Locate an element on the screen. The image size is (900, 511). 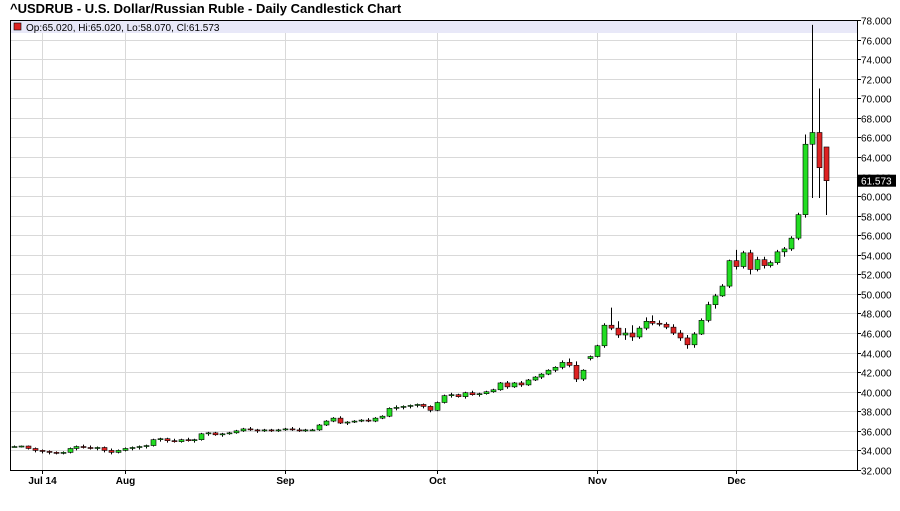
x-axis: Jul 14 Aug Sep Oct Nov Dec is located at coordinates (387, 478).